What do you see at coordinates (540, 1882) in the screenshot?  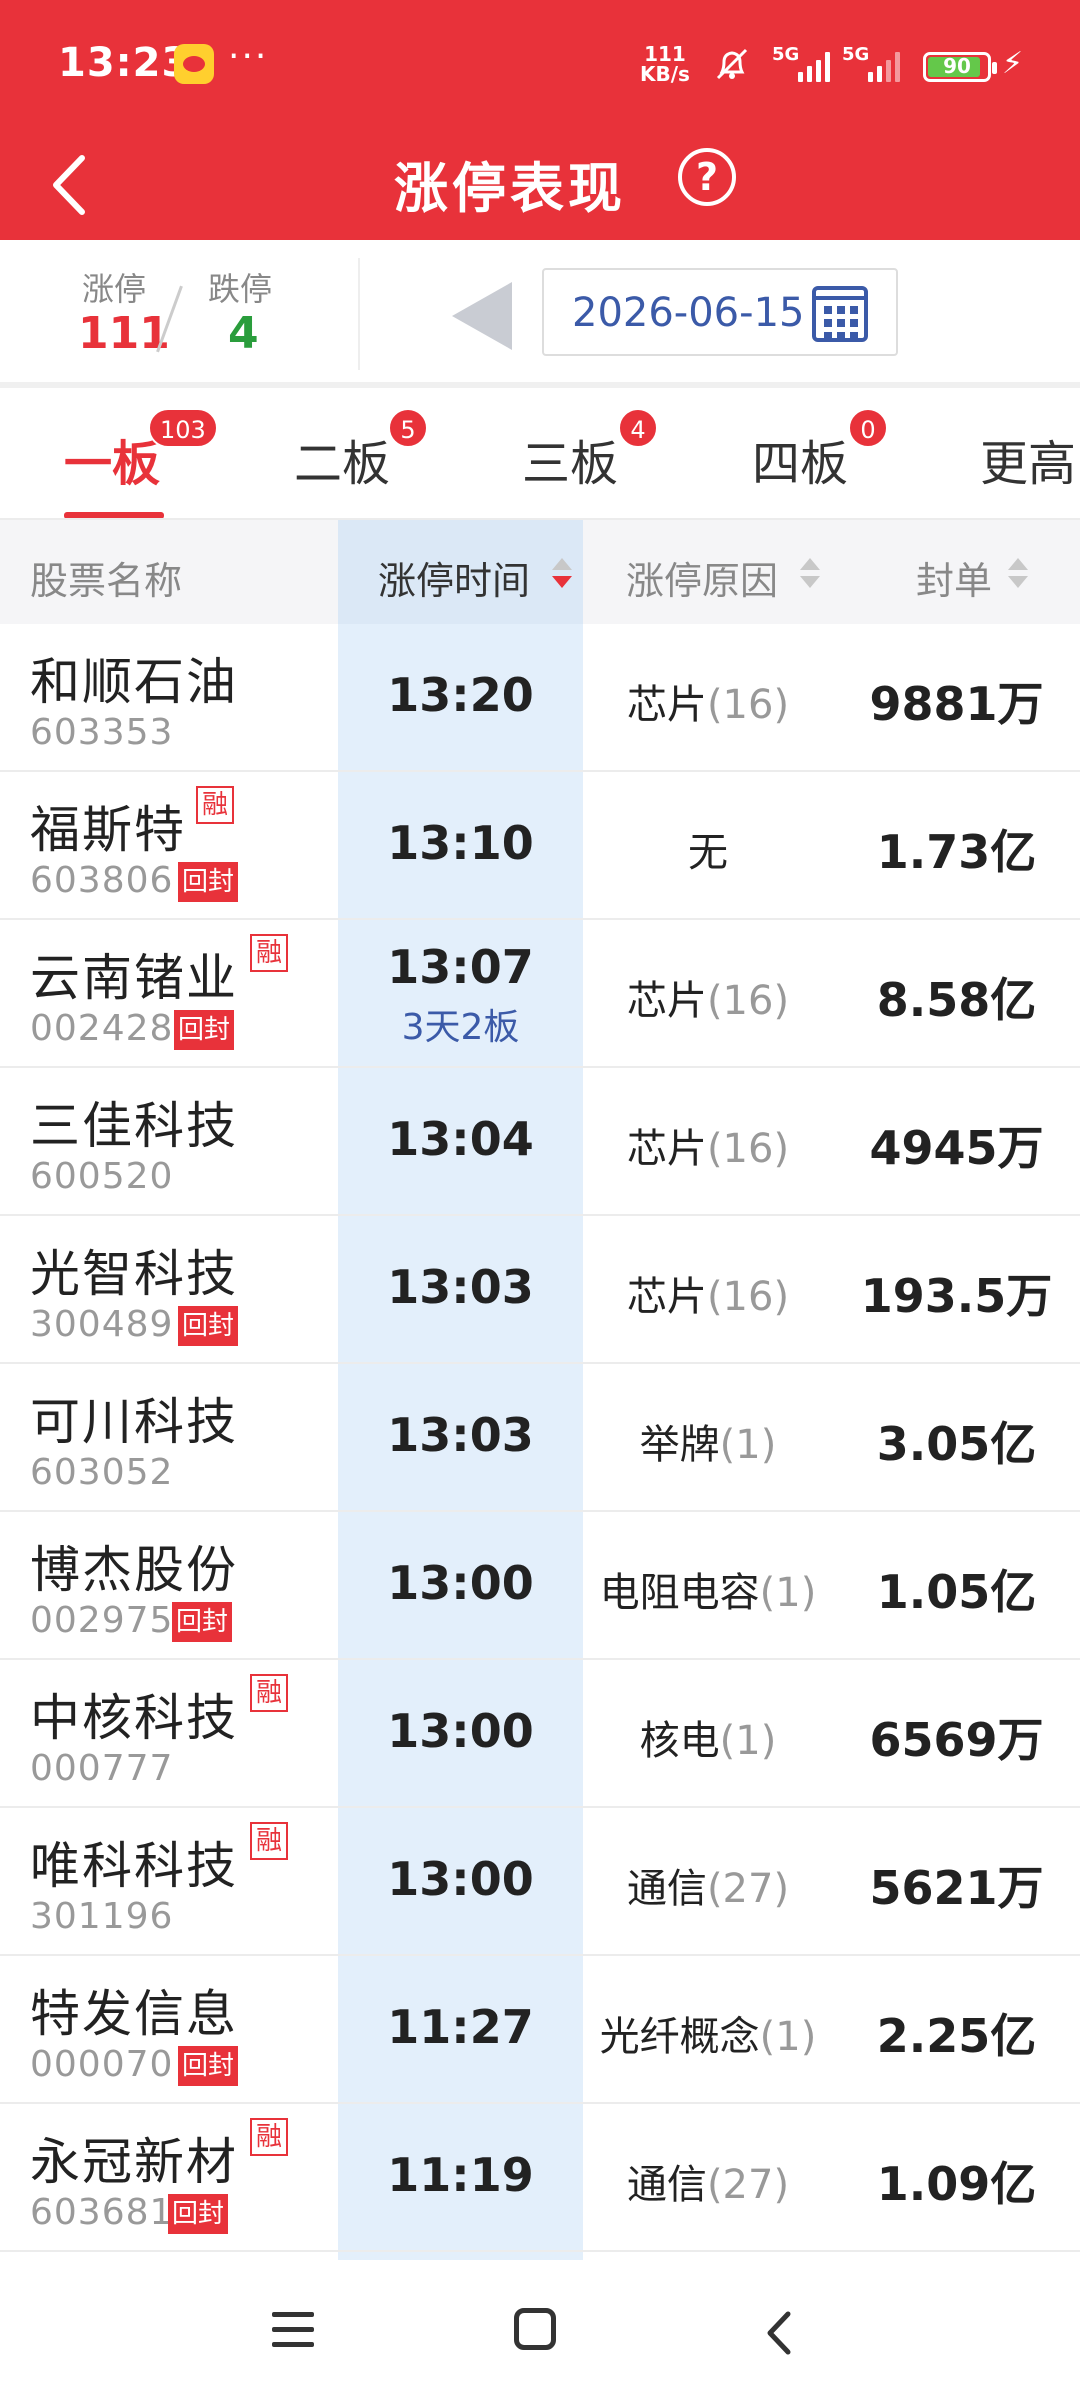 I see `table-row: 唯科科技 融 301196 13:00 通信(27) 5621万` at bounding box center [540, 1882].